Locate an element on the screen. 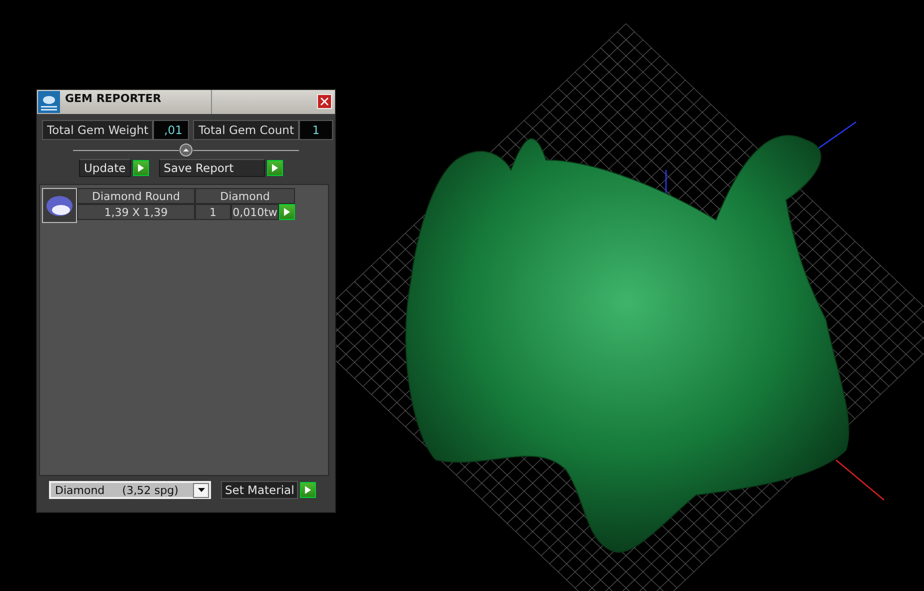 This screenshot has height=591, width=924. close-icon is located at coordinates (324, 101).